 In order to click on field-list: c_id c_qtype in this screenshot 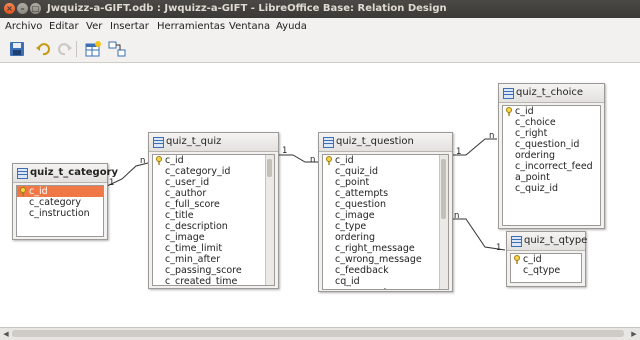, I will do `click(546, 268)`.